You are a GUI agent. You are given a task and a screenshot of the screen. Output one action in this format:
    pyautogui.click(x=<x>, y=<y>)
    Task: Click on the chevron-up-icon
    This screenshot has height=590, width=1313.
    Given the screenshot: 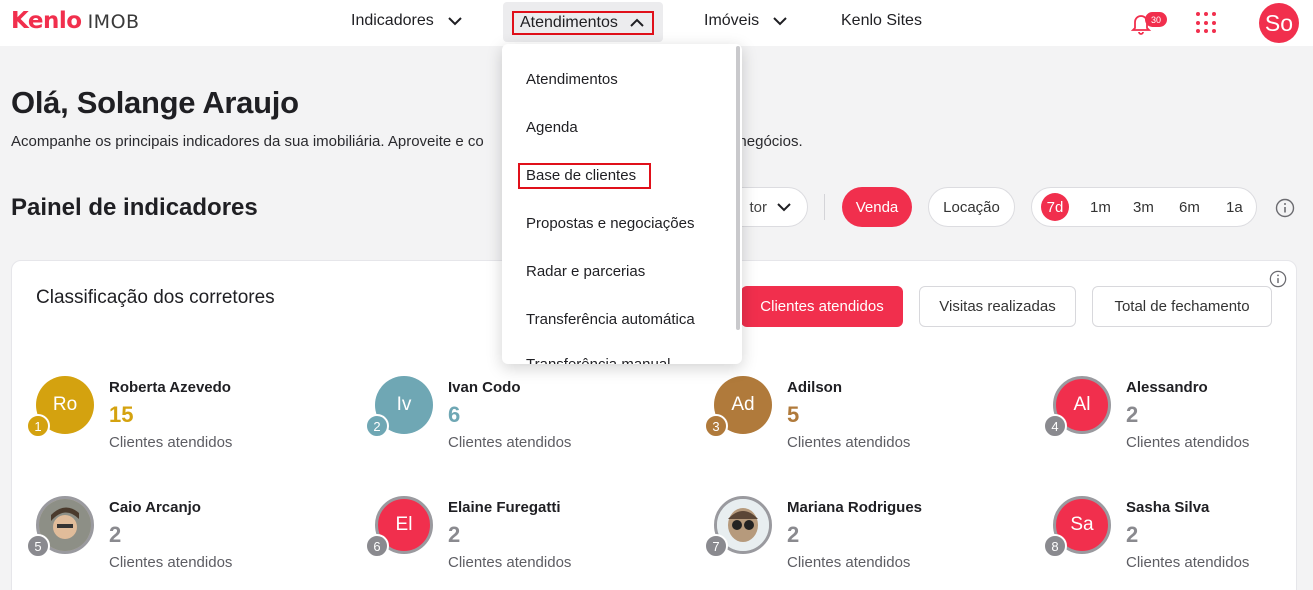 What is the action you would take?
    pyautogui.click(x=637, y=22)
    